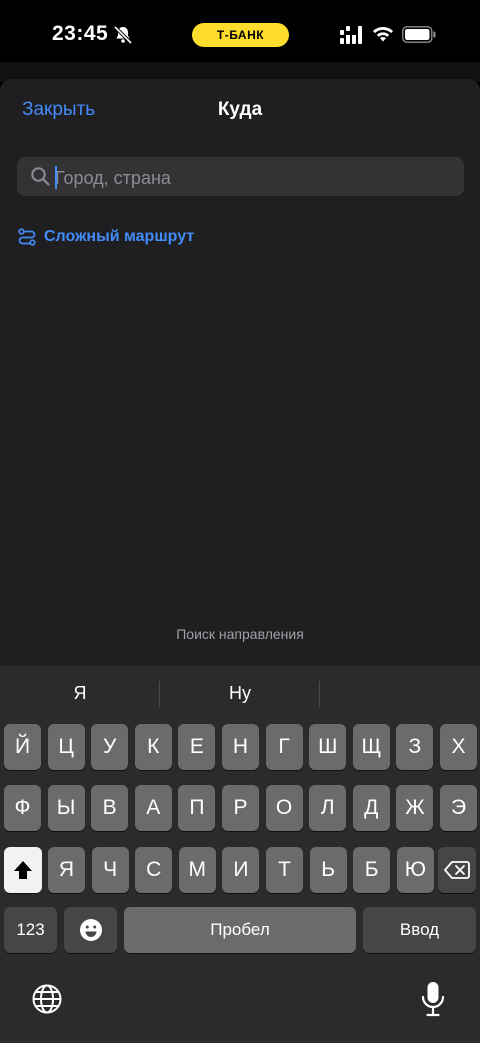 The image size is (480, 1043). I want to click on backspace-key, so click(457, 870).